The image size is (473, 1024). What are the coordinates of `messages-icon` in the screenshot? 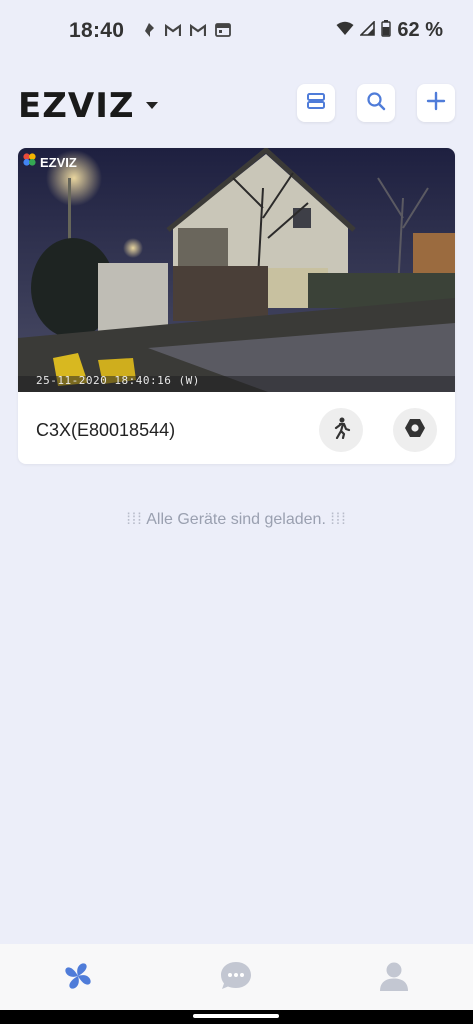 It's located at (236, 978).